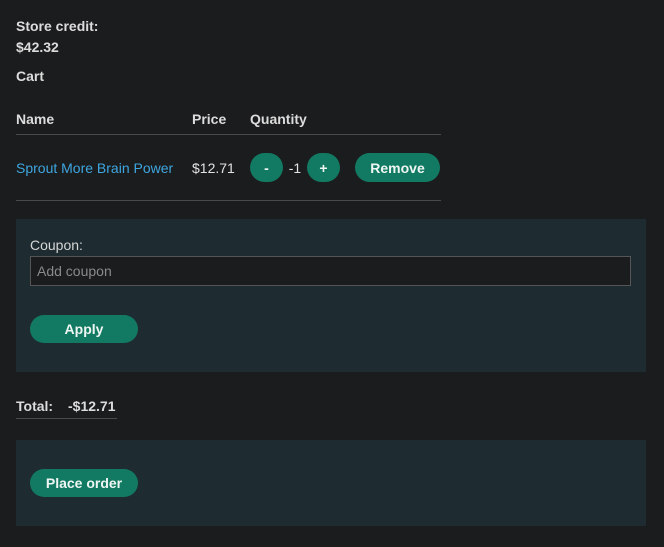 The width and height of the screenshot is (664, 547). I want to click on column-header-name: Name, so click(104, 119).